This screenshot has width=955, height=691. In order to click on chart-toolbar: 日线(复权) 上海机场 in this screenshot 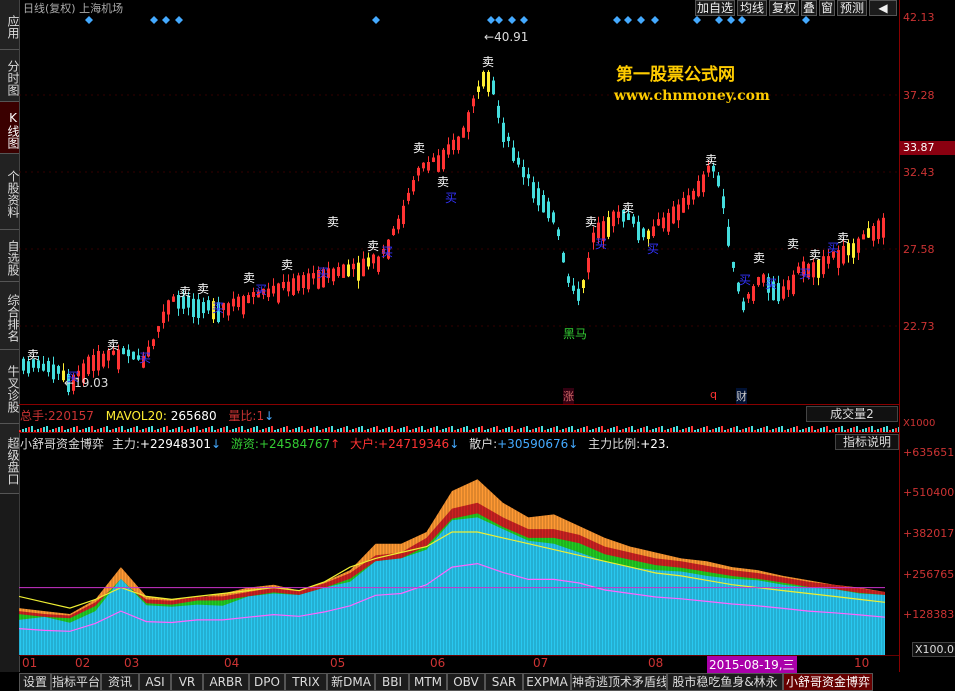, I will do `click(459, 8)`.